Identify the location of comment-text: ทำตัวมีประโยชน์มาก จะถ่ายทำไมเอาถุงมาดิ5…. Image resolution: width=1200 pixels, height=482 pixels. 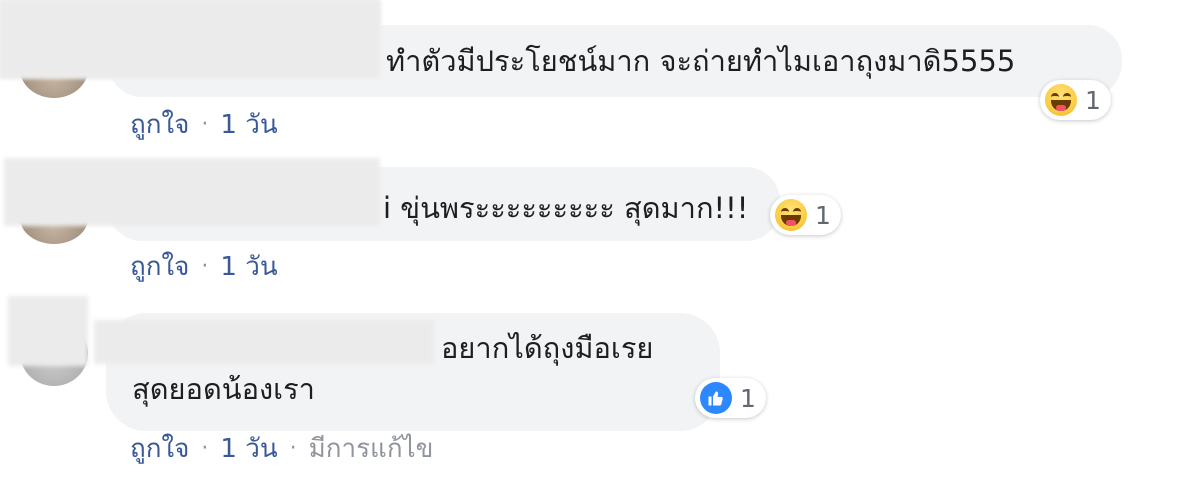
(701, 61).